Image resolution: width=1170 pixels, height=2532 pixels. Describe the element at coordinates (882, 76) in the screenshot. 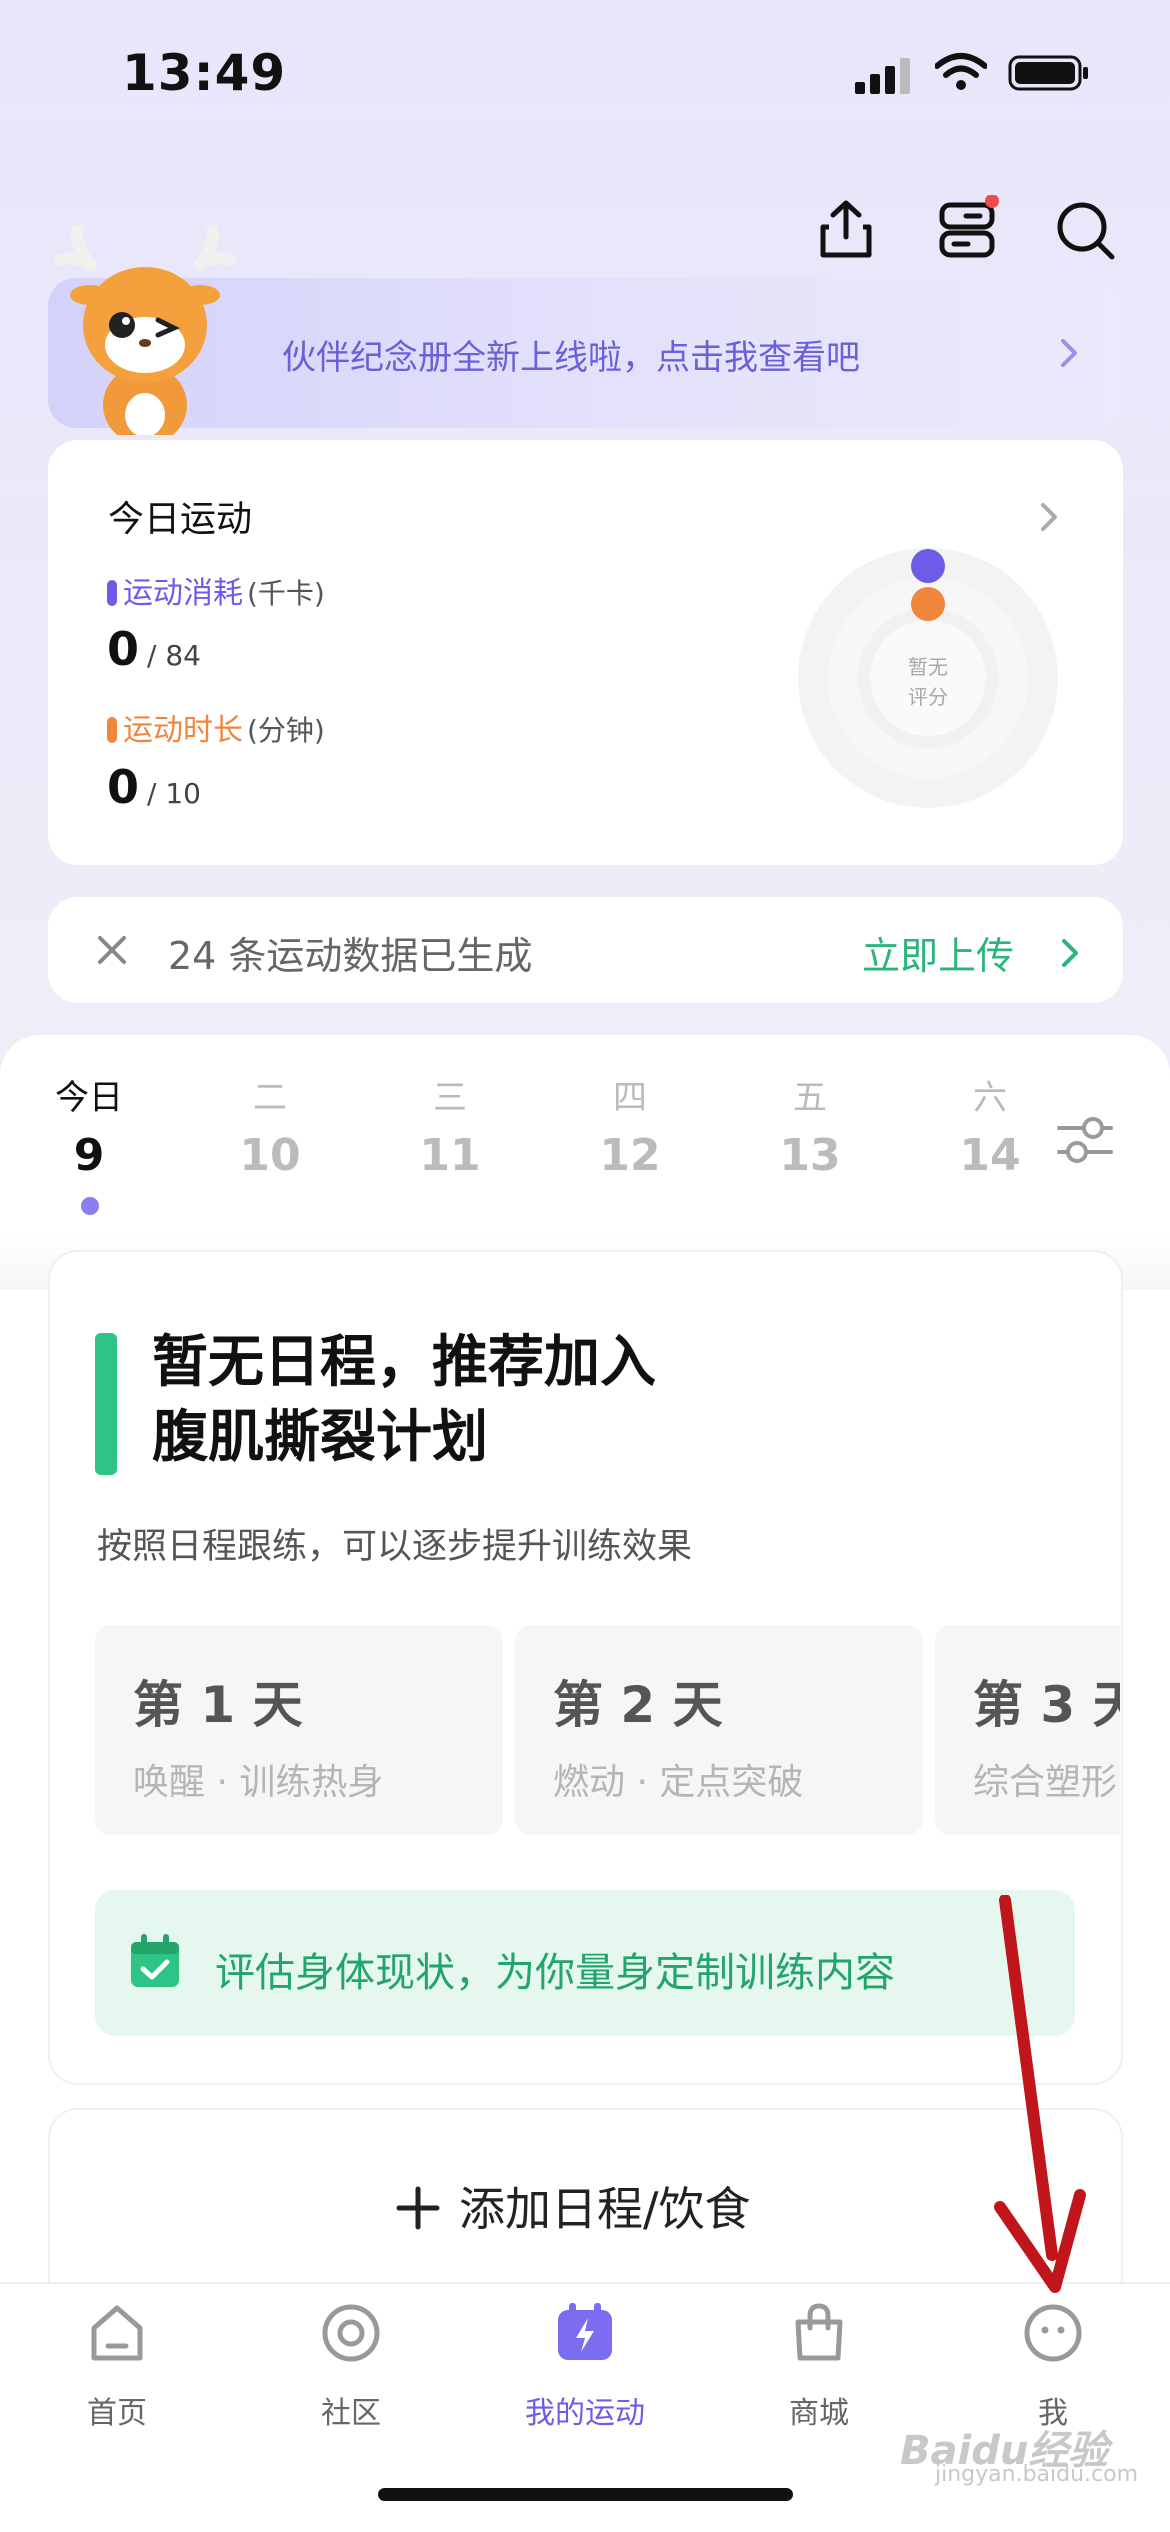

I see `cellular-signal-icon` at that location.